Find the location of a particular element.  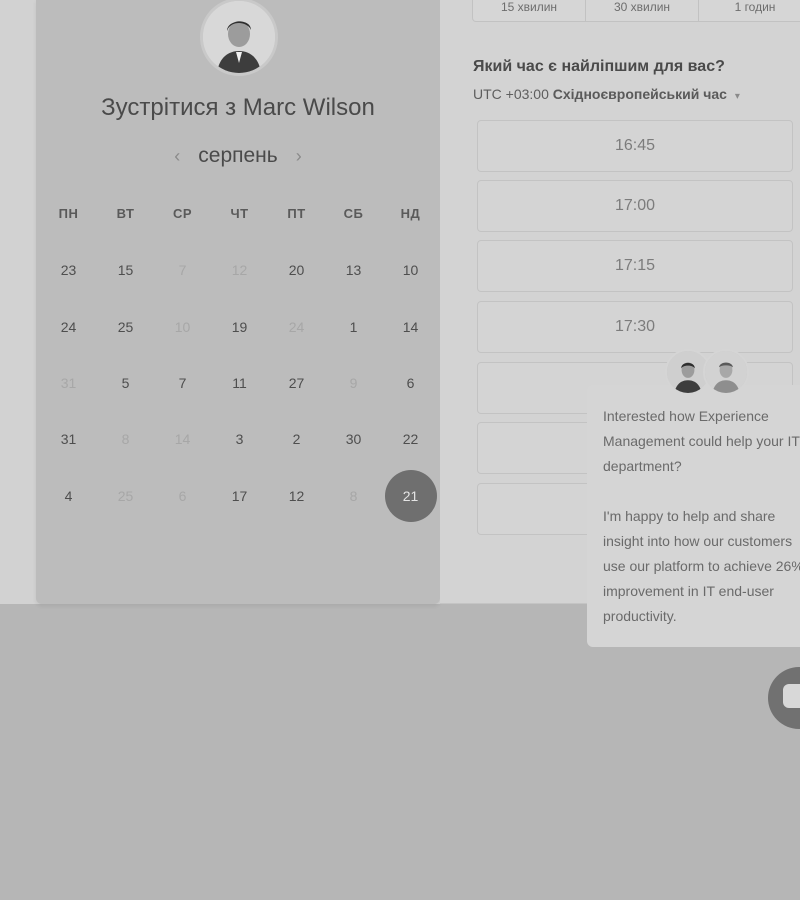

chat-launcher-button is located at coordinates (784, 698).